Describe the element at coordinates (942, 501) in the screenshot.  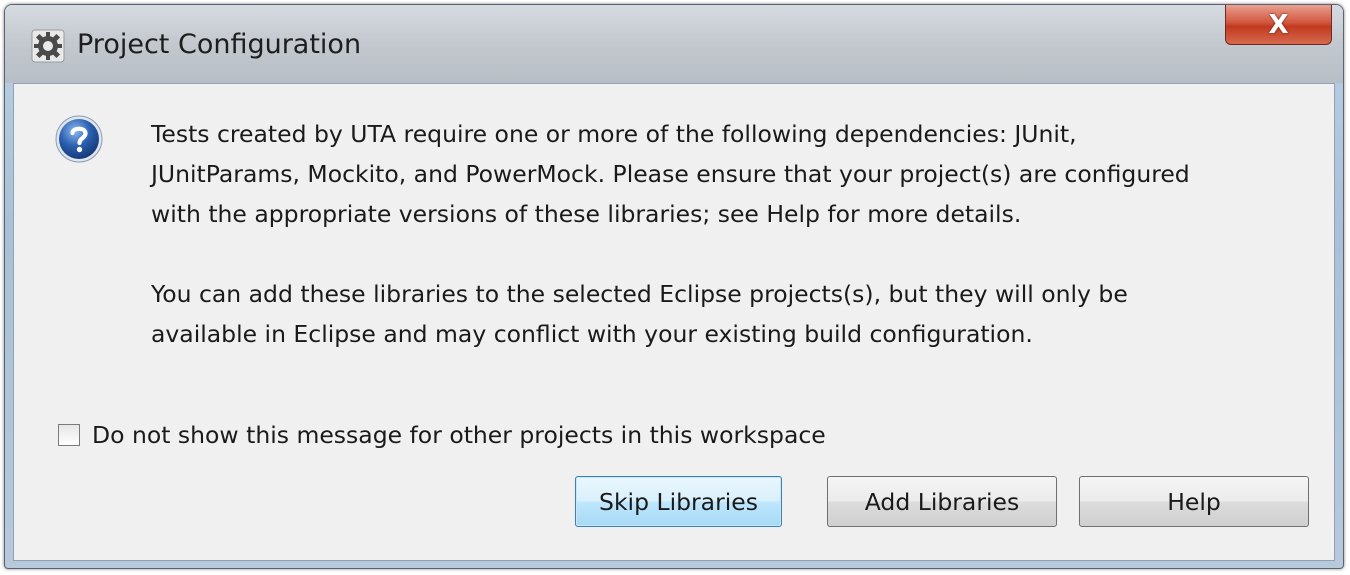
I see `add-libraries-button: Add Libraries` at that location.